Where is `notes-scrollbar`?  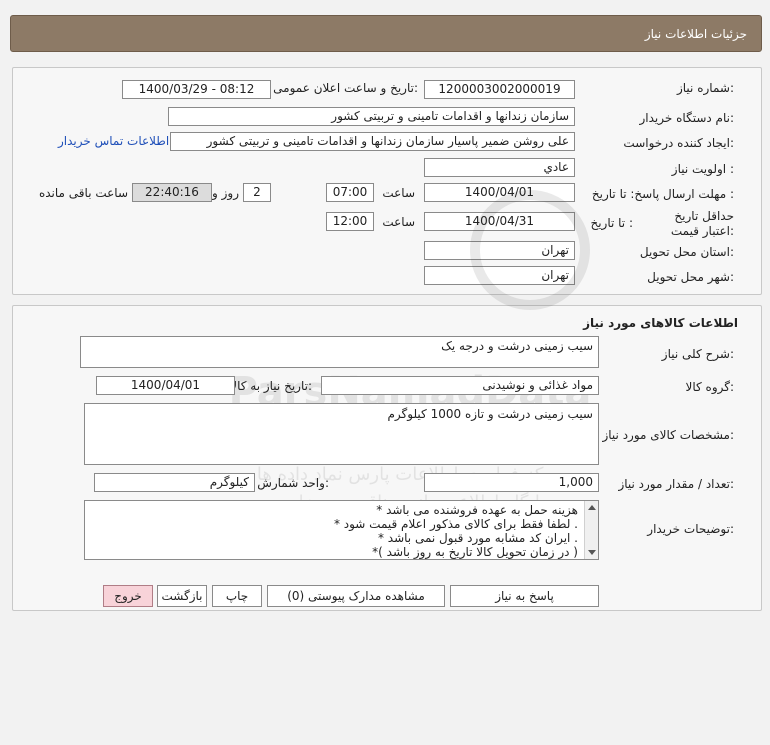
notes-scrollbar is located at coordinates (591, 530).